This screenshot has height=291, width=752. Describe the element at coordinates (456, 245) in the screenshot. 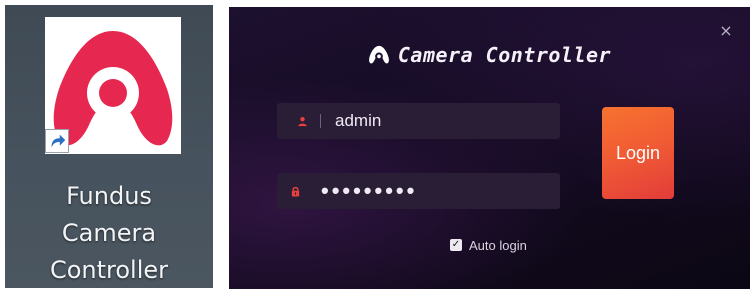

I see `checkbox-check-icon: ✓` at that location.